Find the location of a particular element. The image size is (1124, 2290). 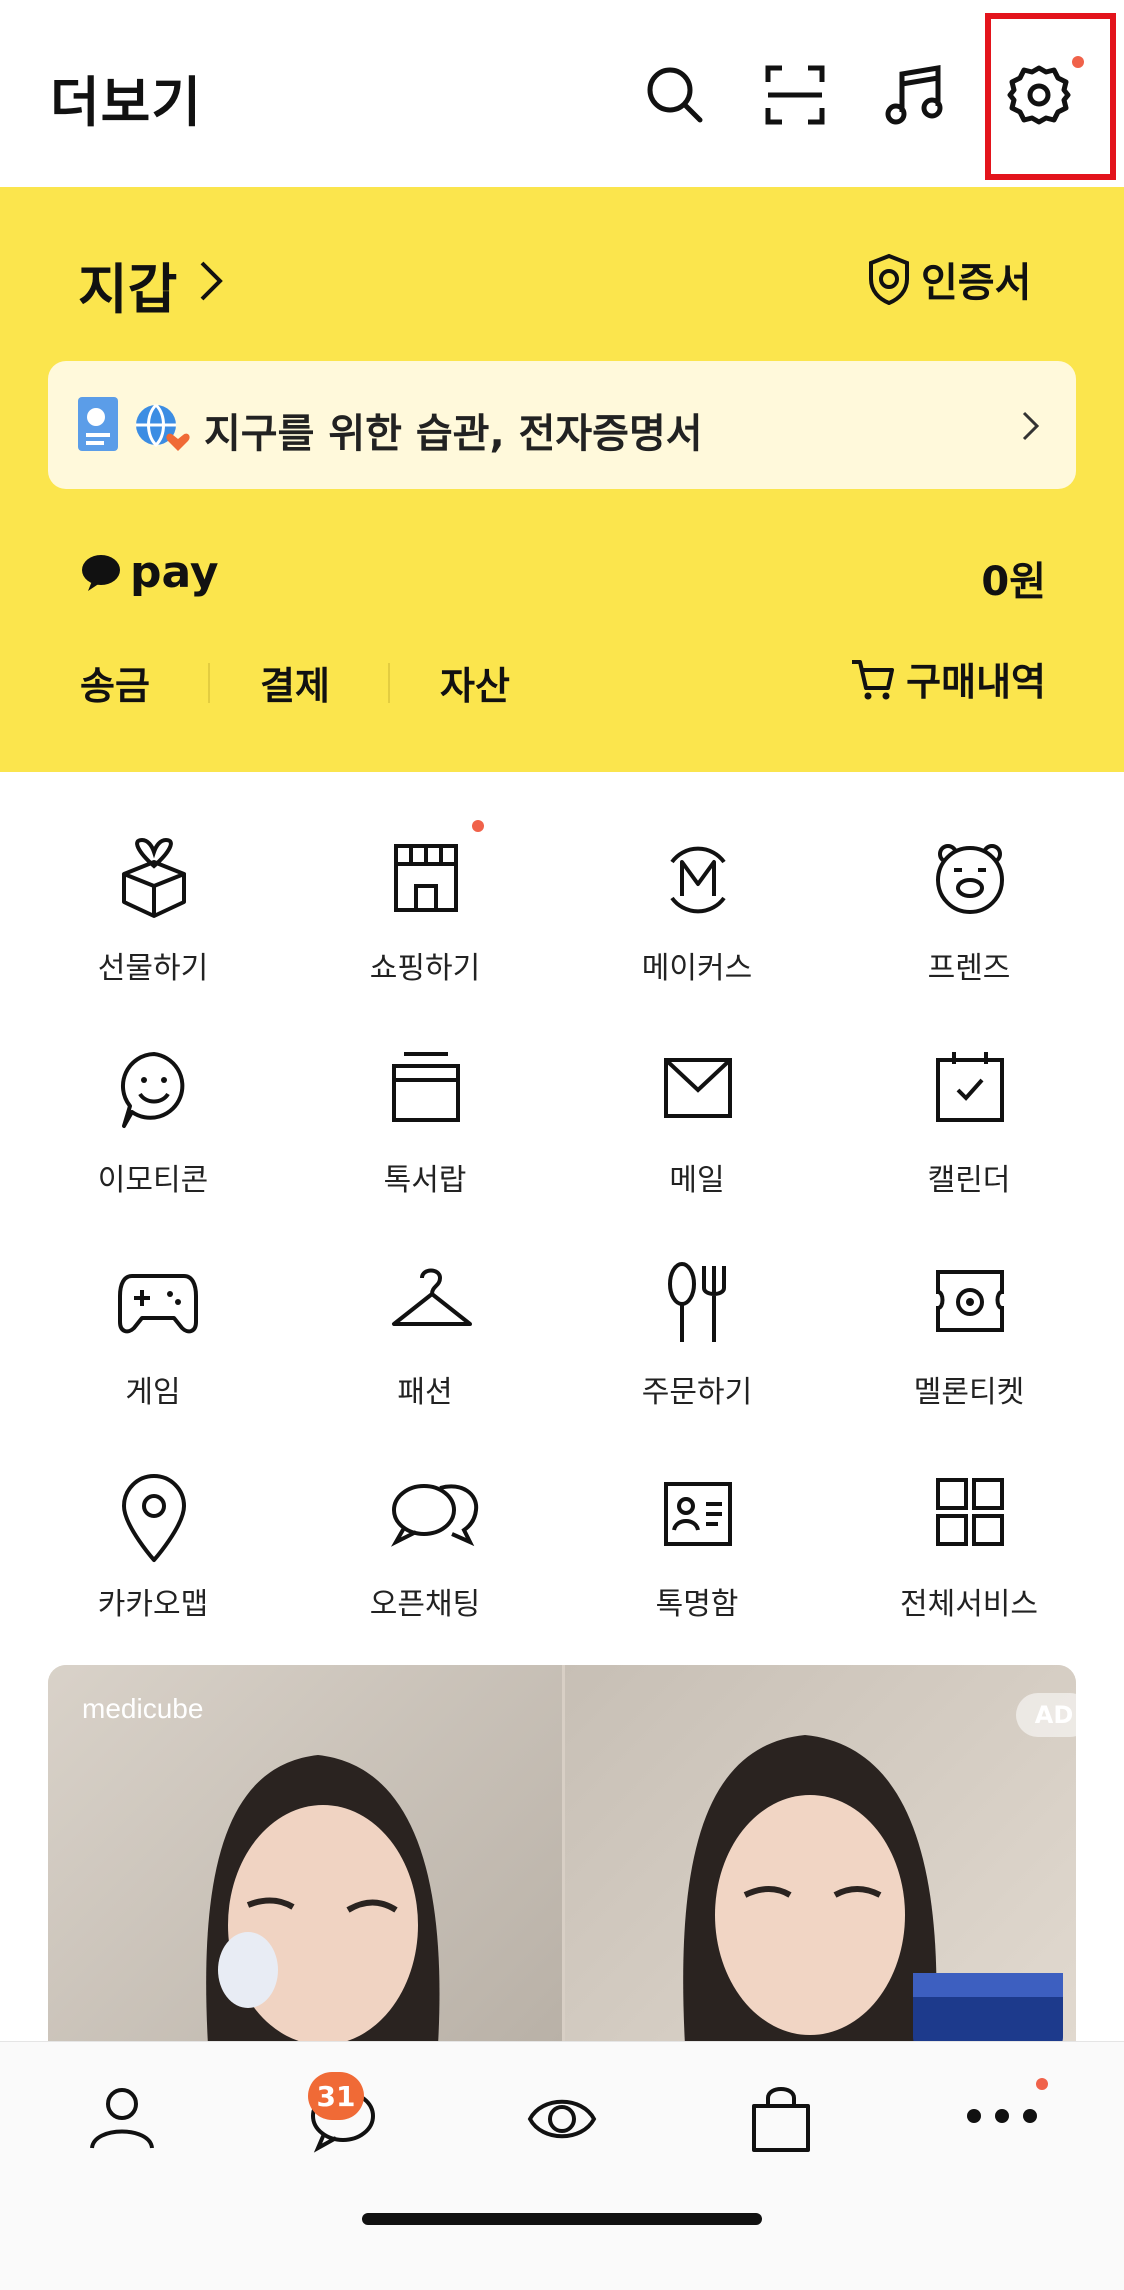

service-gift: 선물하기 is located at coordinates (153, 933).